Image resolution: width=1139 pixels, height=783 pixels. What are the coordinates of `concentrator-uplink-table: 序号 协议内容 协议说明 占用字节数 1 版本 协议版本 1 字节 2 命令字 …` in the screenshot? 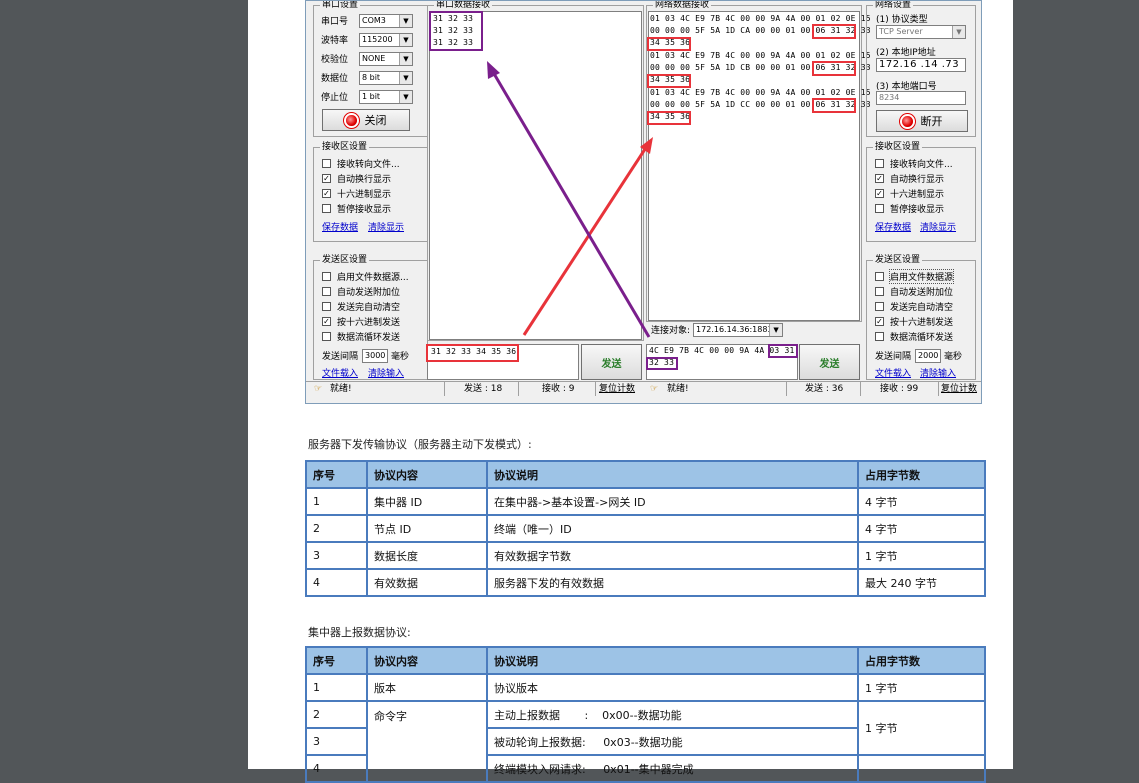 It's located at (645, 714).